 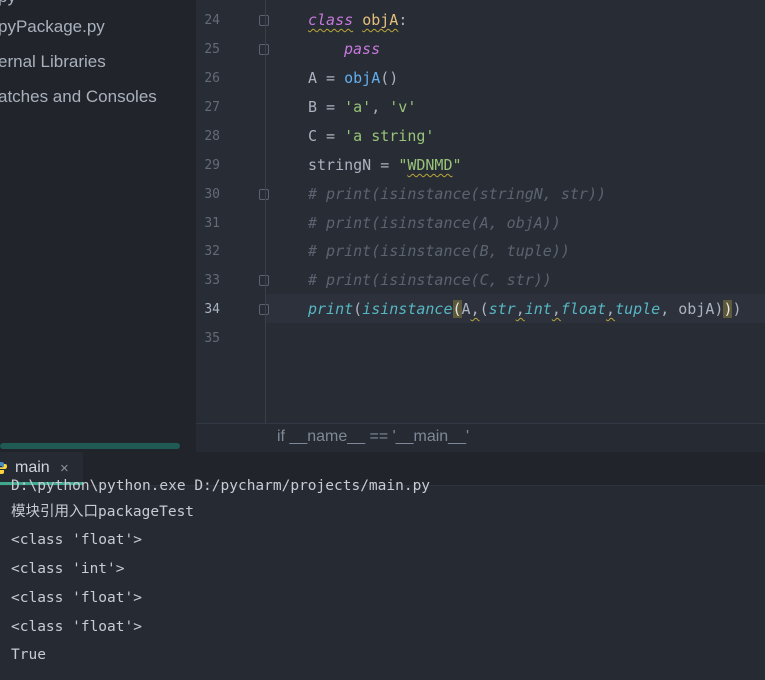 I want to click on console-output-line: <class 'int'>, so click(x=68, y=569).